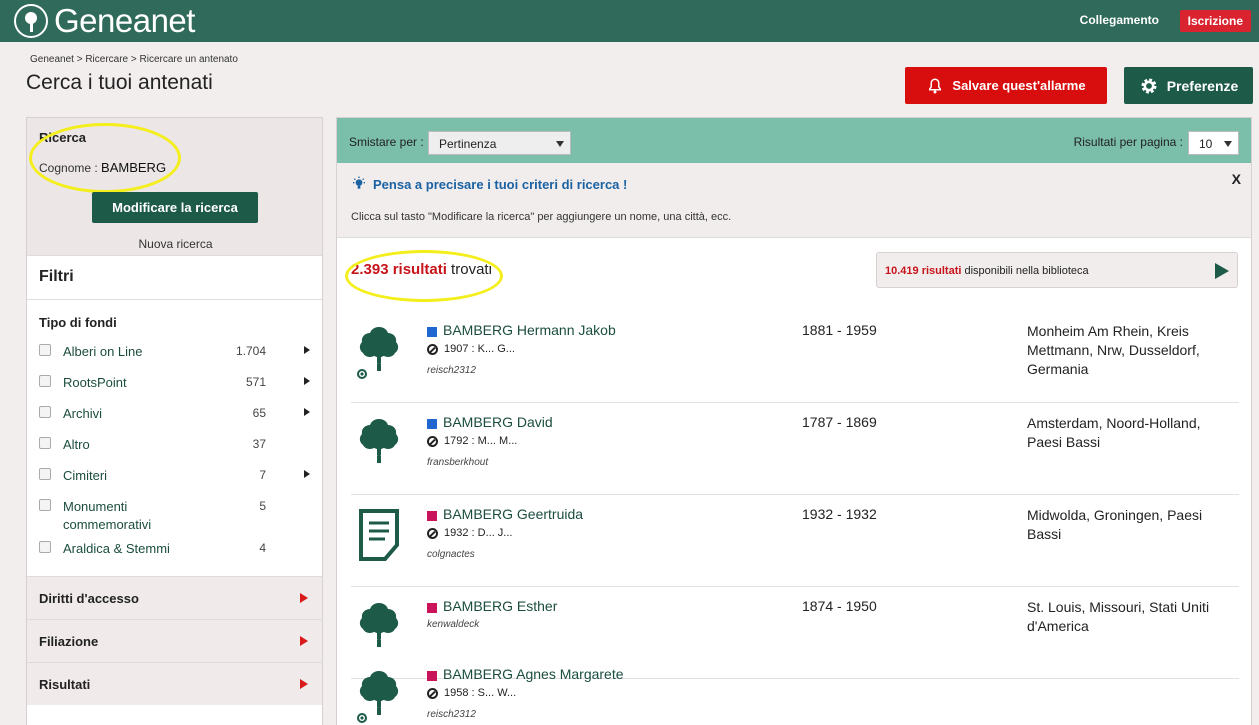  What do you see at coordinates (839, 330) in the screenshot?
I see `life-years: 1881 - 1959` at bounding box center [839, 330].